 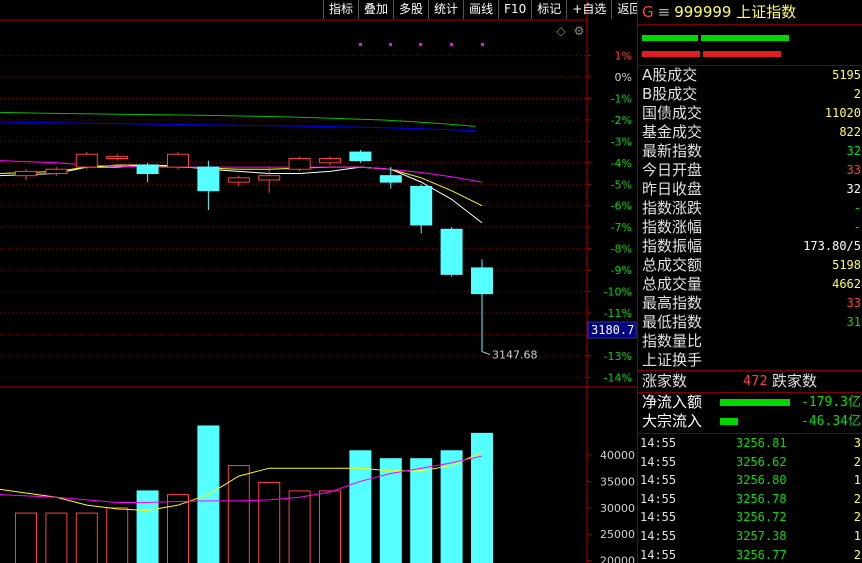 I want to click on advance-decline: 涨家数 472 跌家数, so click(x=750, y=381).